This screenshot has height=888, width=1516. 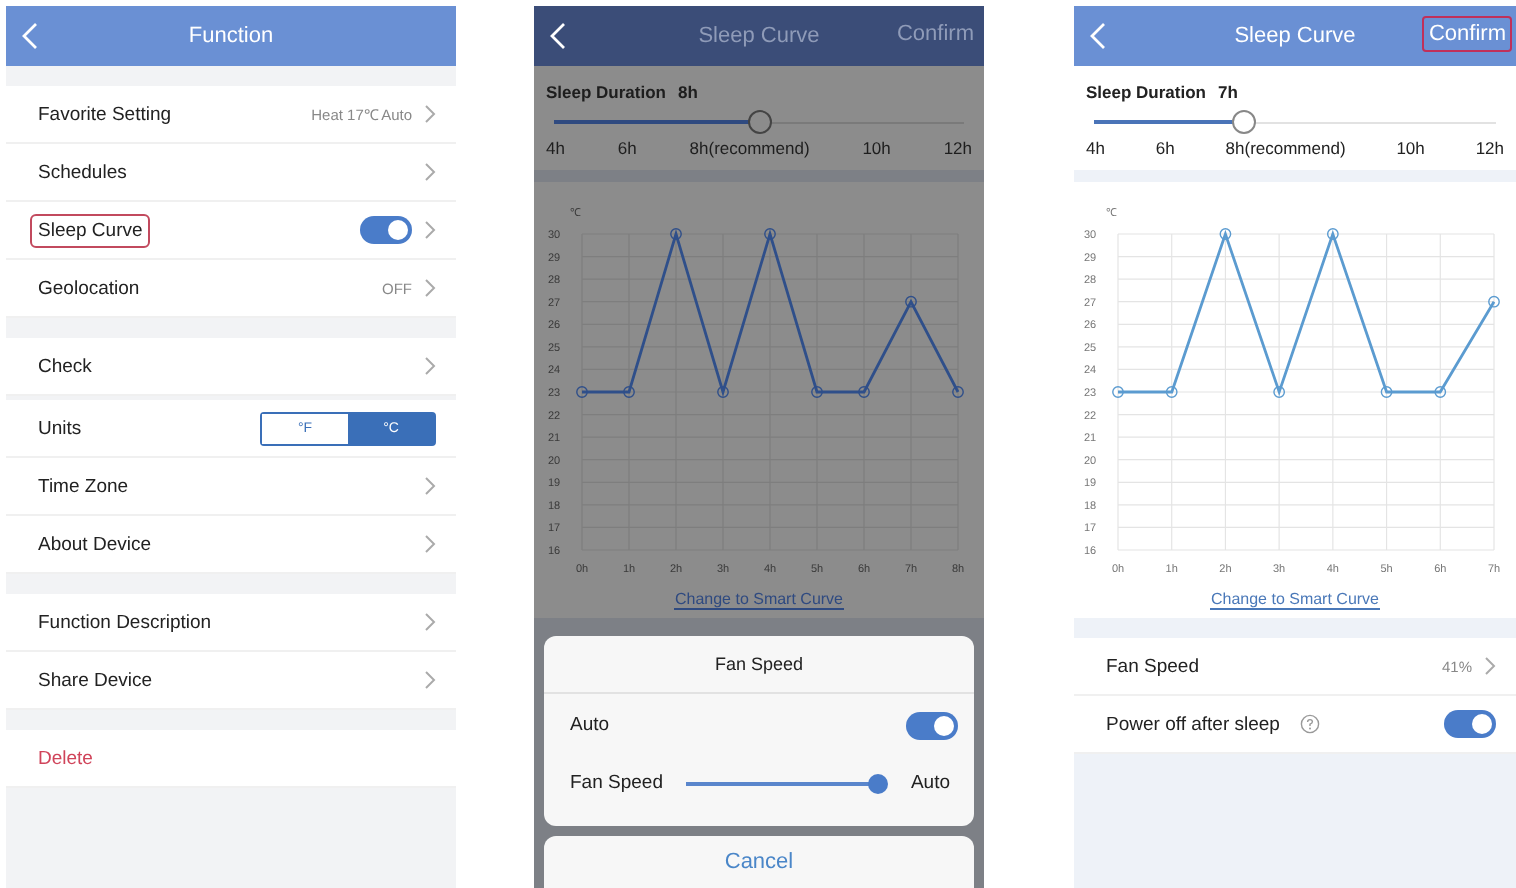 I want to click on row-label: Delete, so click(x=65, y=759).